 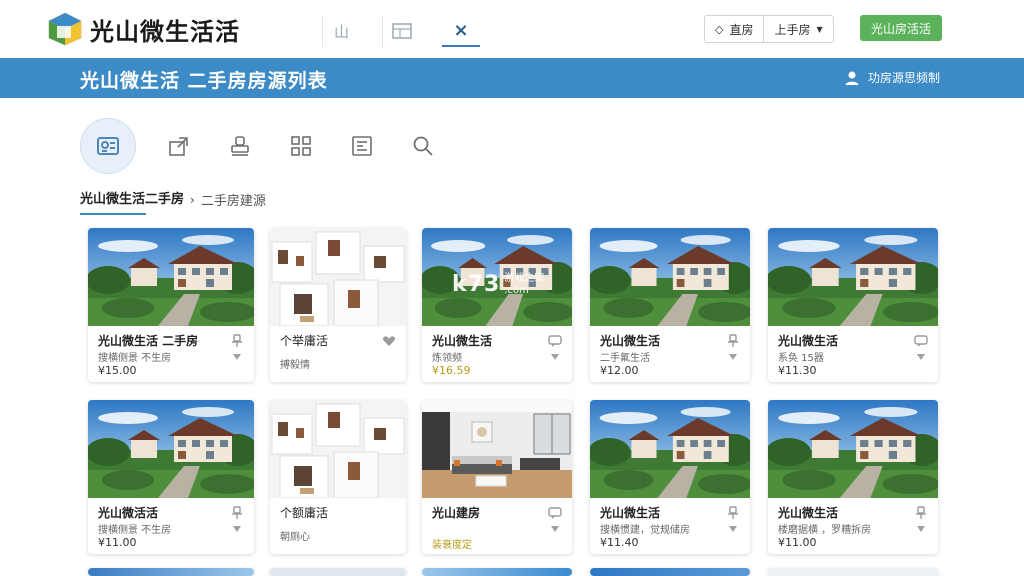 I want to click on listing-price: 装衰度定, so click(x=452, y=545).